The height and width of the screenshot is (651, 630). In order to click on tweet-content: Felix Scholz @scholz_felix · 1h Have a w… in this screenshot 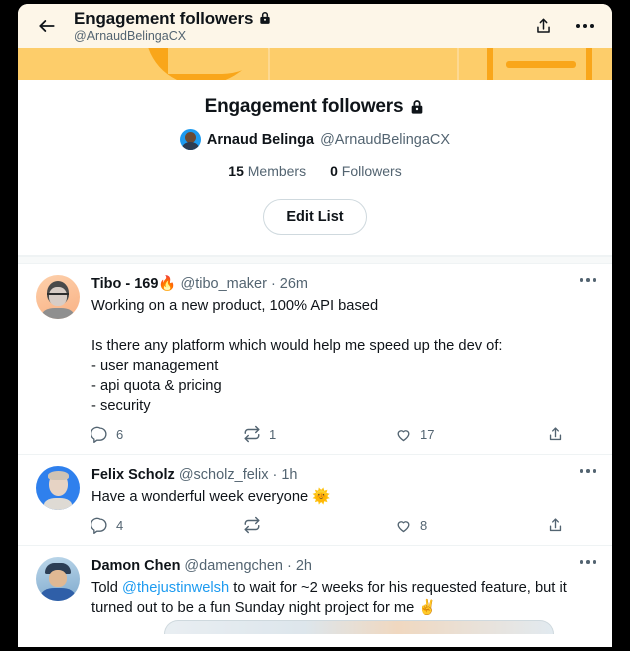, I will do `click(343, 503)`.